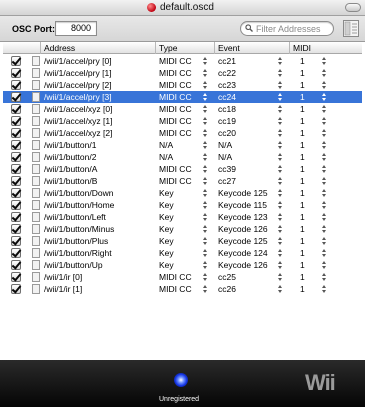 The height and width of the screenshot is (407, 365). What do you see at coordinates (242, 205) in the screenshot?
I see `event-cell: Keycode 115` at bounding box center [242, 205].